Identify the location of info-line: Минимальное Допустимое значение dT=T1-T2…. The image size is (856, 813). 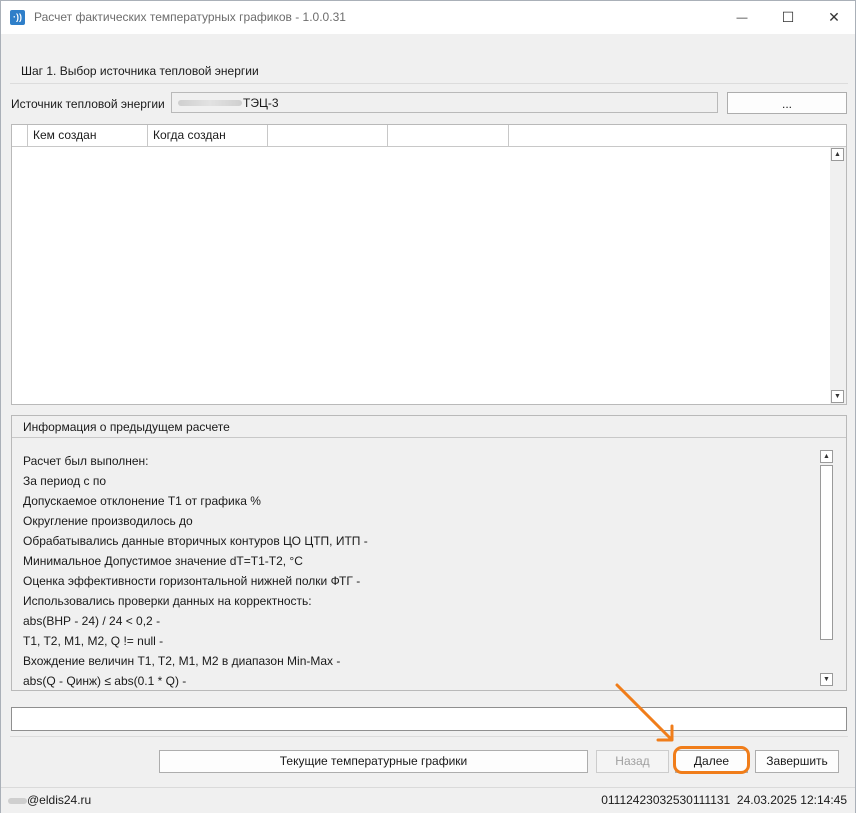
(163, 561).